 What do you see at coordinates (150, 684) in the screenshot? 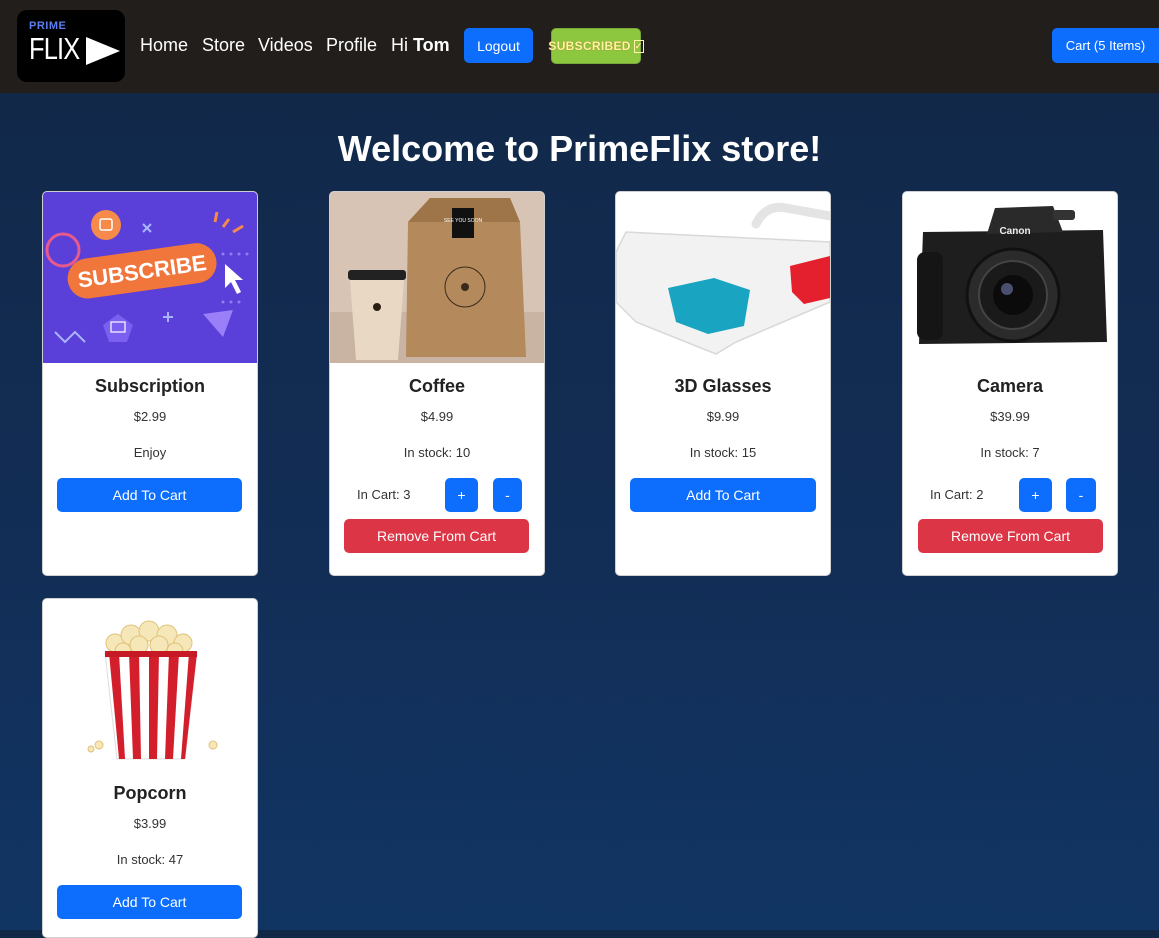
I see `popcorn-image` at bounding box center [150, 684].